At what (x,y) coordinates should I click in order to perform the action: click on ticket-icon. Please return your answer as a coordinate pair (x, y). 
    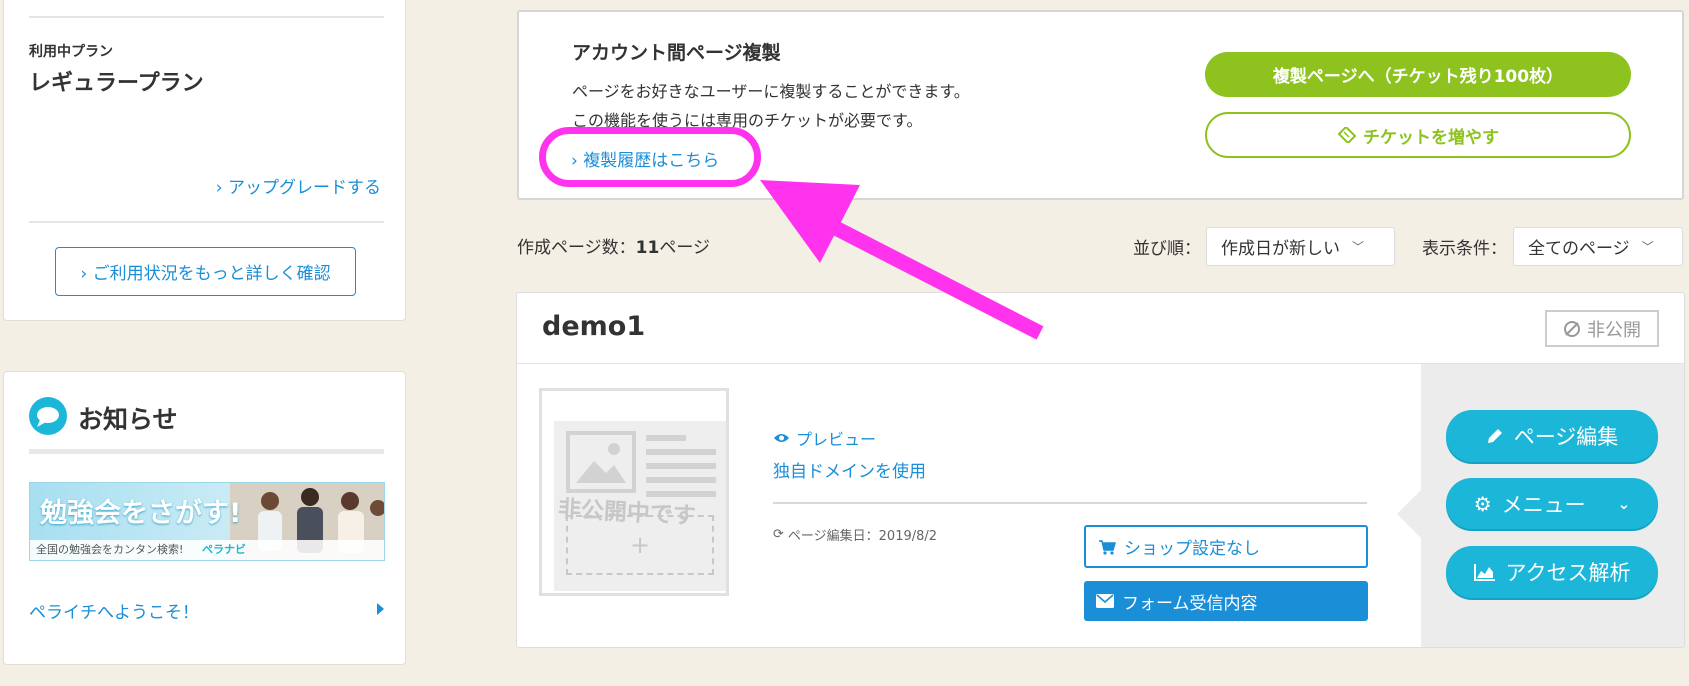
    Looking at the image, I should click on (1347, 135).